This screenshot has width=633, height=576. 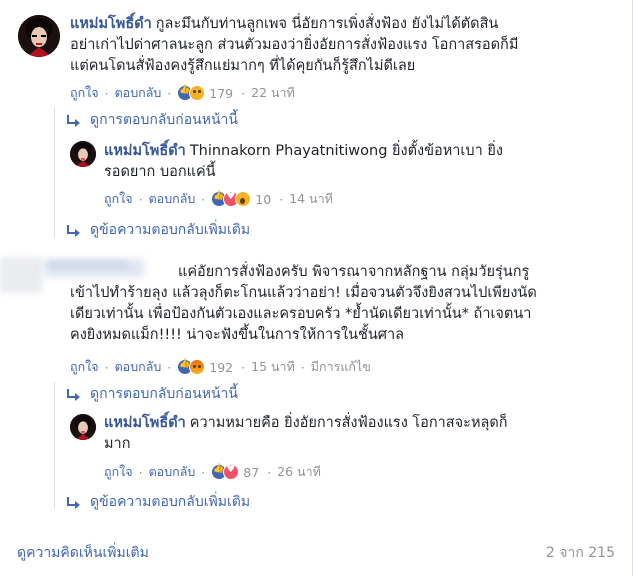 I want to click on redacted-avatar, so click(x=21, y=275).